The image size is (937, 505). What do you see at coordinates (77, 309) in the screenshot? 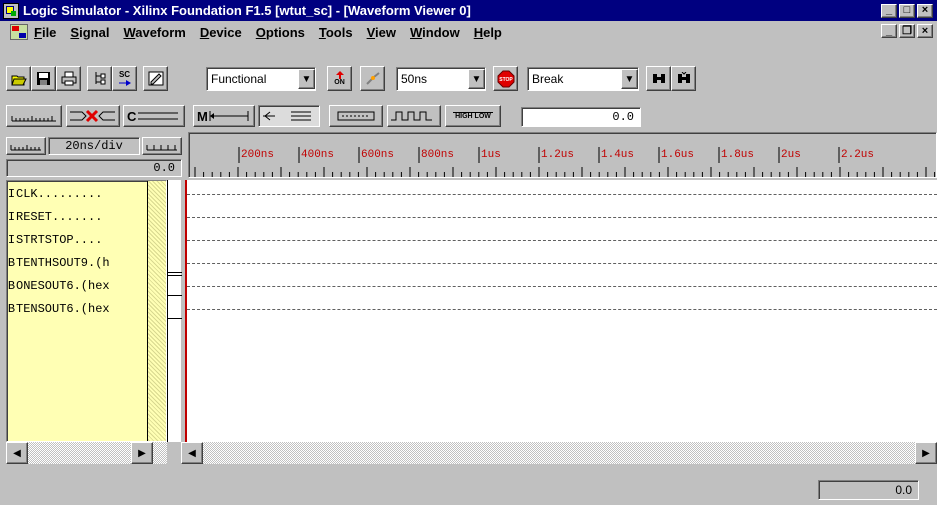
I see `signal-row: BTENSOUT6.(hex` at bounding box center [77, 309].